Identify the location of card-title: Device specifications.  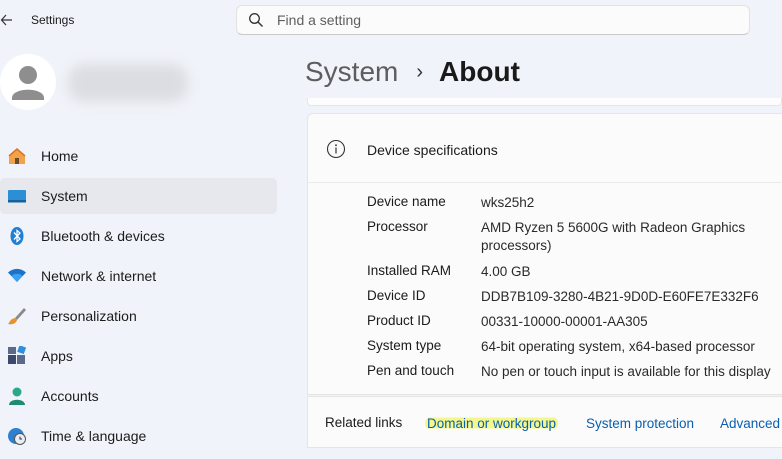
(432, 150).